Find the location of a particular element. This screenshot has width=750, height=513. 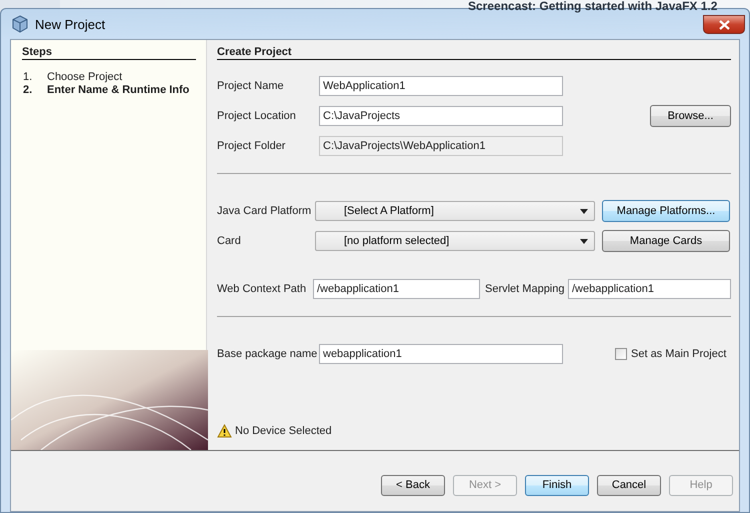

step-item: 2. Enter Name & Runtime Info is located at coordinates (106, 90).